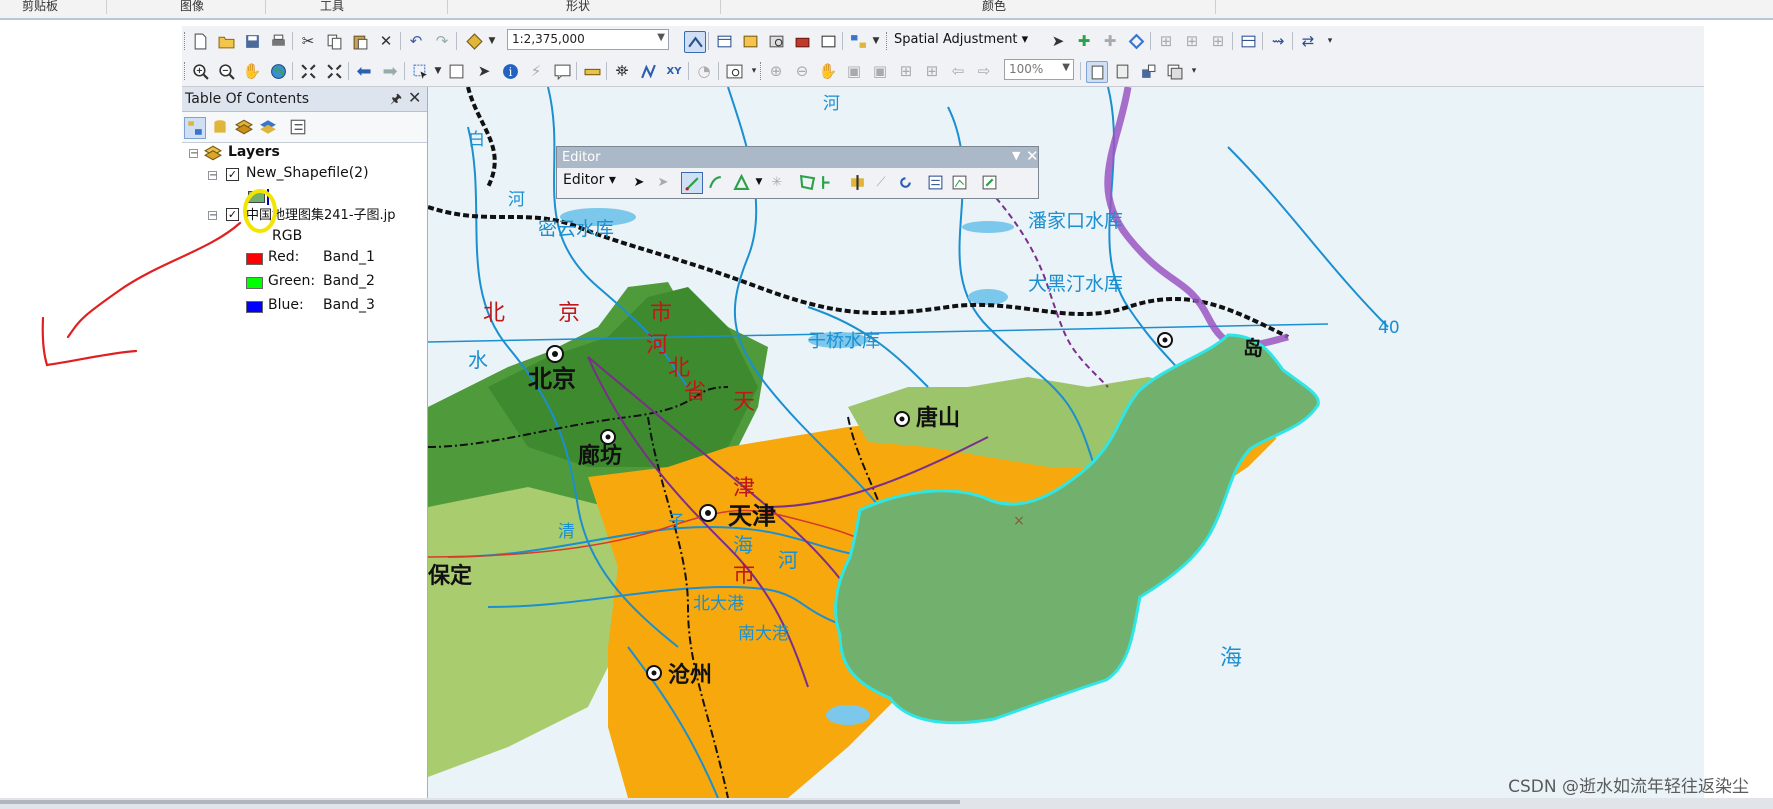 This screenshot has width=1773, height=809. What do you see at coordinates (1058, 41) in the screenshot?
I see `select-elements-icon: ➤` at bounding box center [1058, 41].